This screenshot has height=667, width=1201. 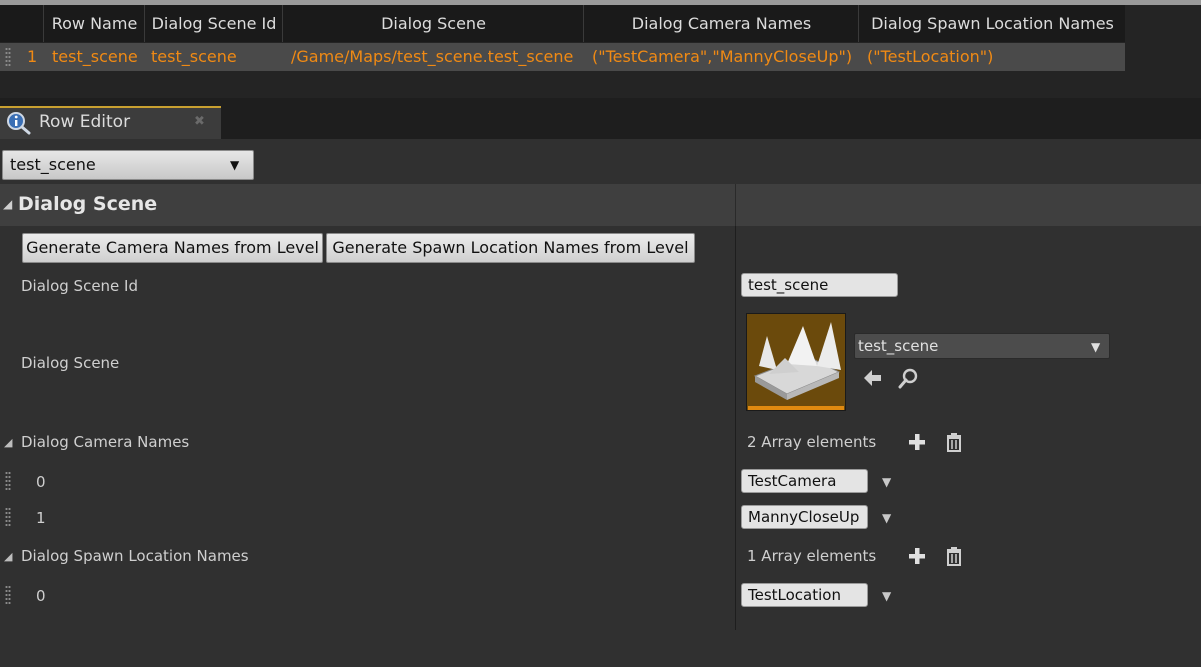 I want to click on search-icon, so click(x=909, y=378).